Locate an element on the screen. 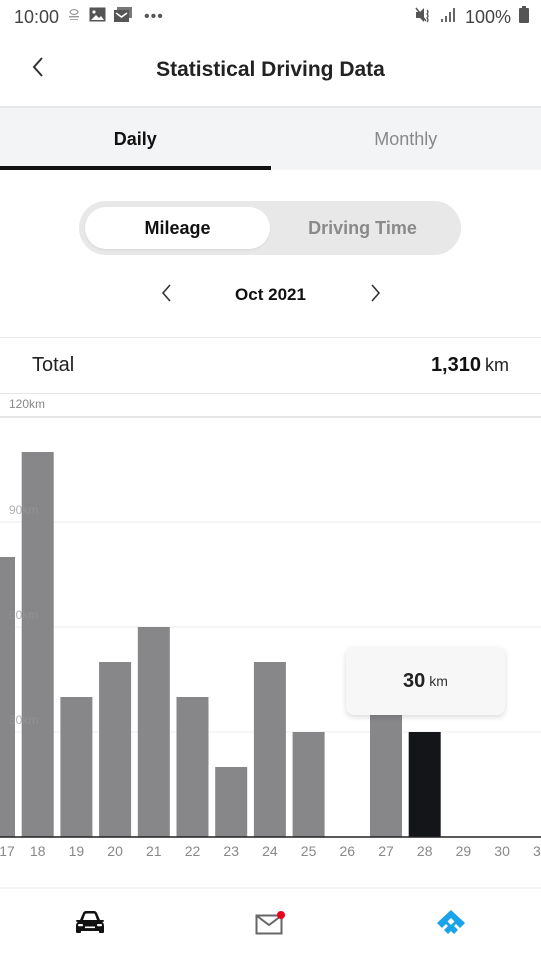  chevron-right-icon is located at coordinates (376, 295).